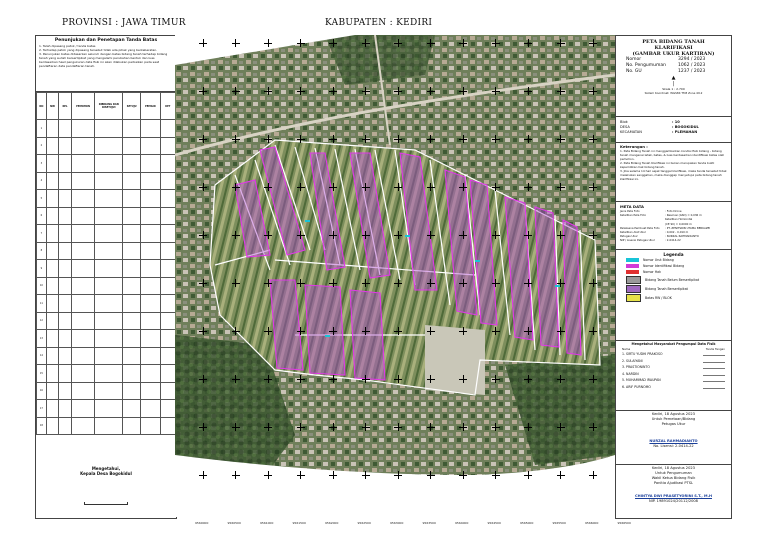 This screenshot has width=768, height=544. I want to click on legend-label: Batas RW / BLOK, so click(658, 297).